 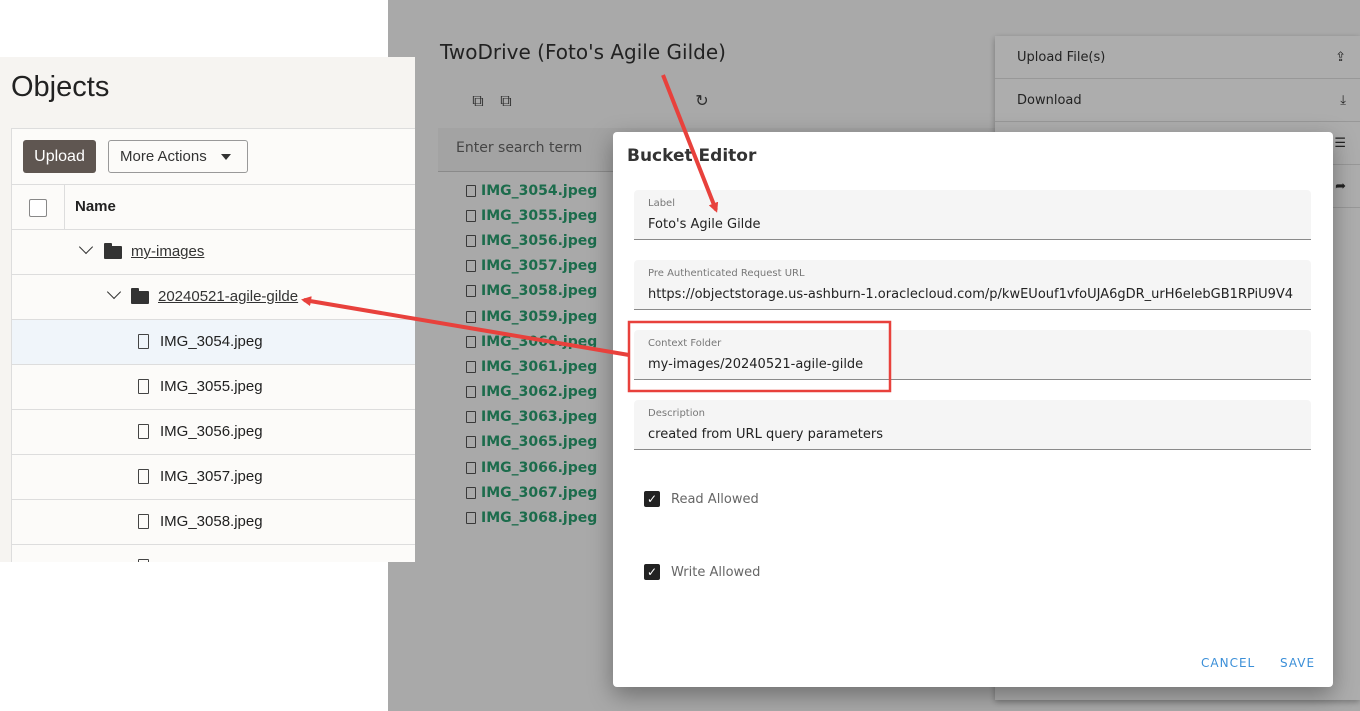 I want to click on table-row: IMG_3057.jpeg, so click(x=213, y=477).